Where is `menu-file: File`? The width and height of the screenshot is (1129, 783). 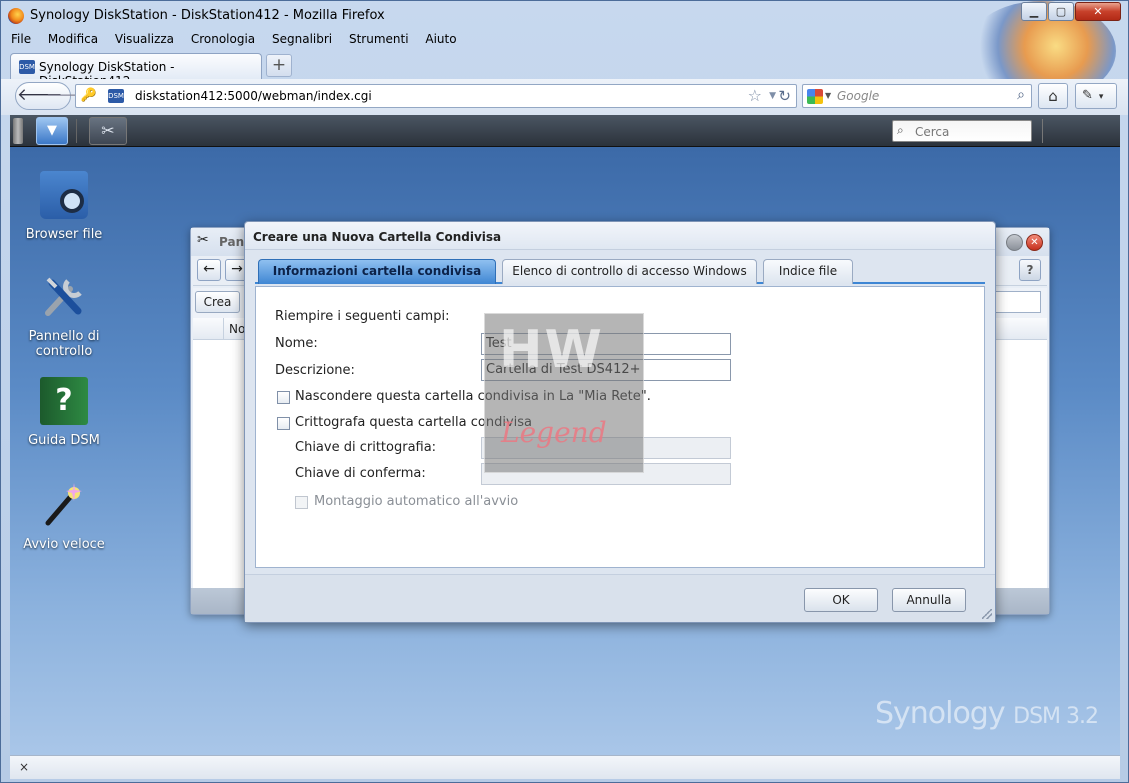 menu-file: File is located at coordinates (21, 39).